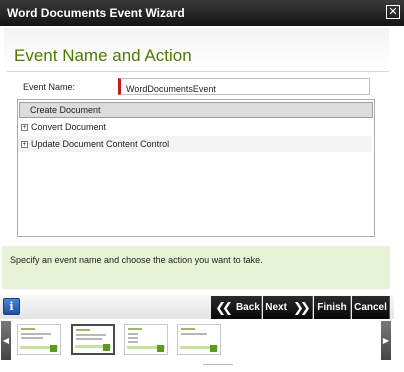  What do you see at coordinates (49, 87) in the screenshot?
I see `event-name-label: Event Name:` at bounding box center [49, 87].